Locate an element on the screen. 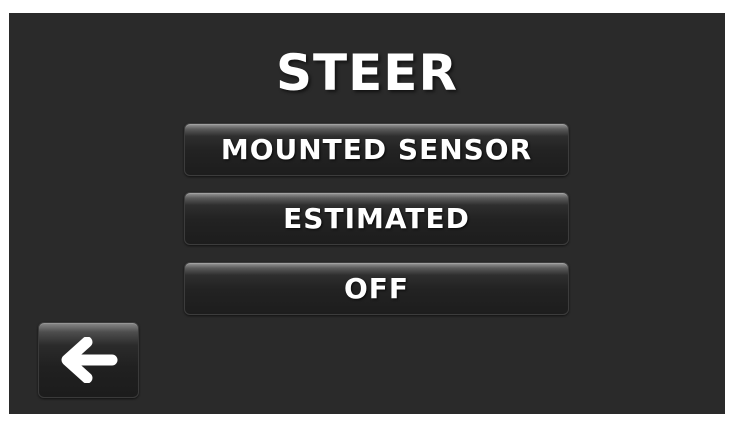  estimated-label: ESTIMATED is located at coordinates (376, 218).